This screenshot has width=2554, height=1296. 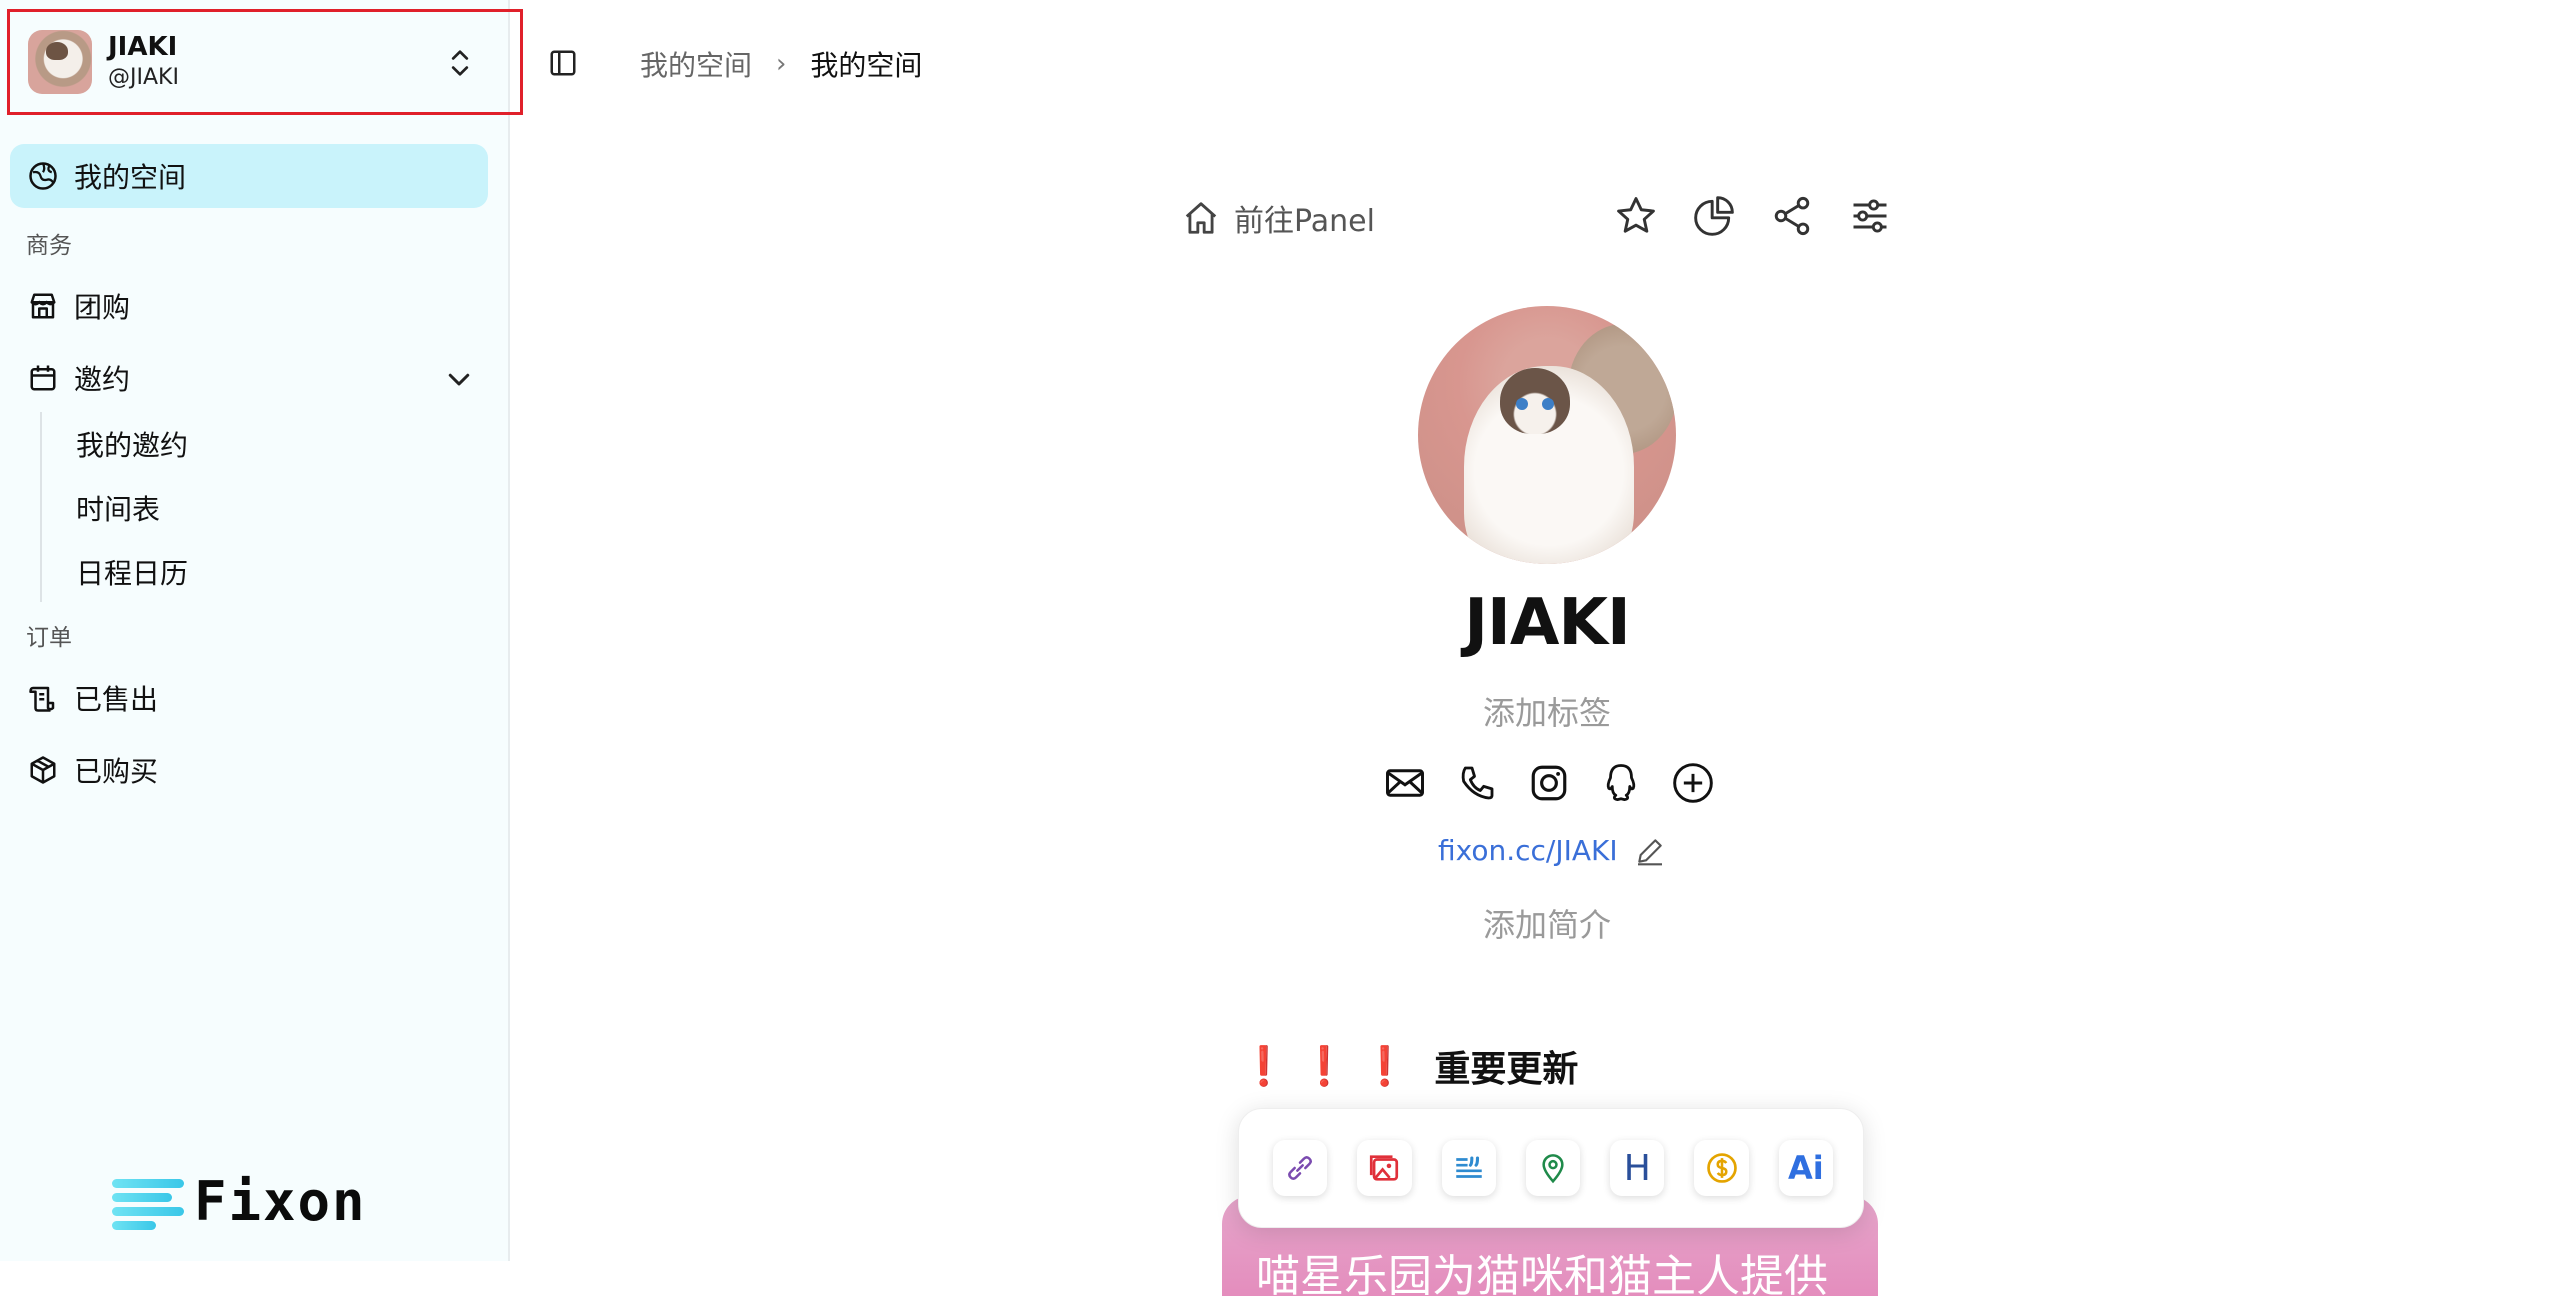 What do you see at coordinates (43, 306) in the screenshot?
I see `store-icon` at bounding box center [43, 306].